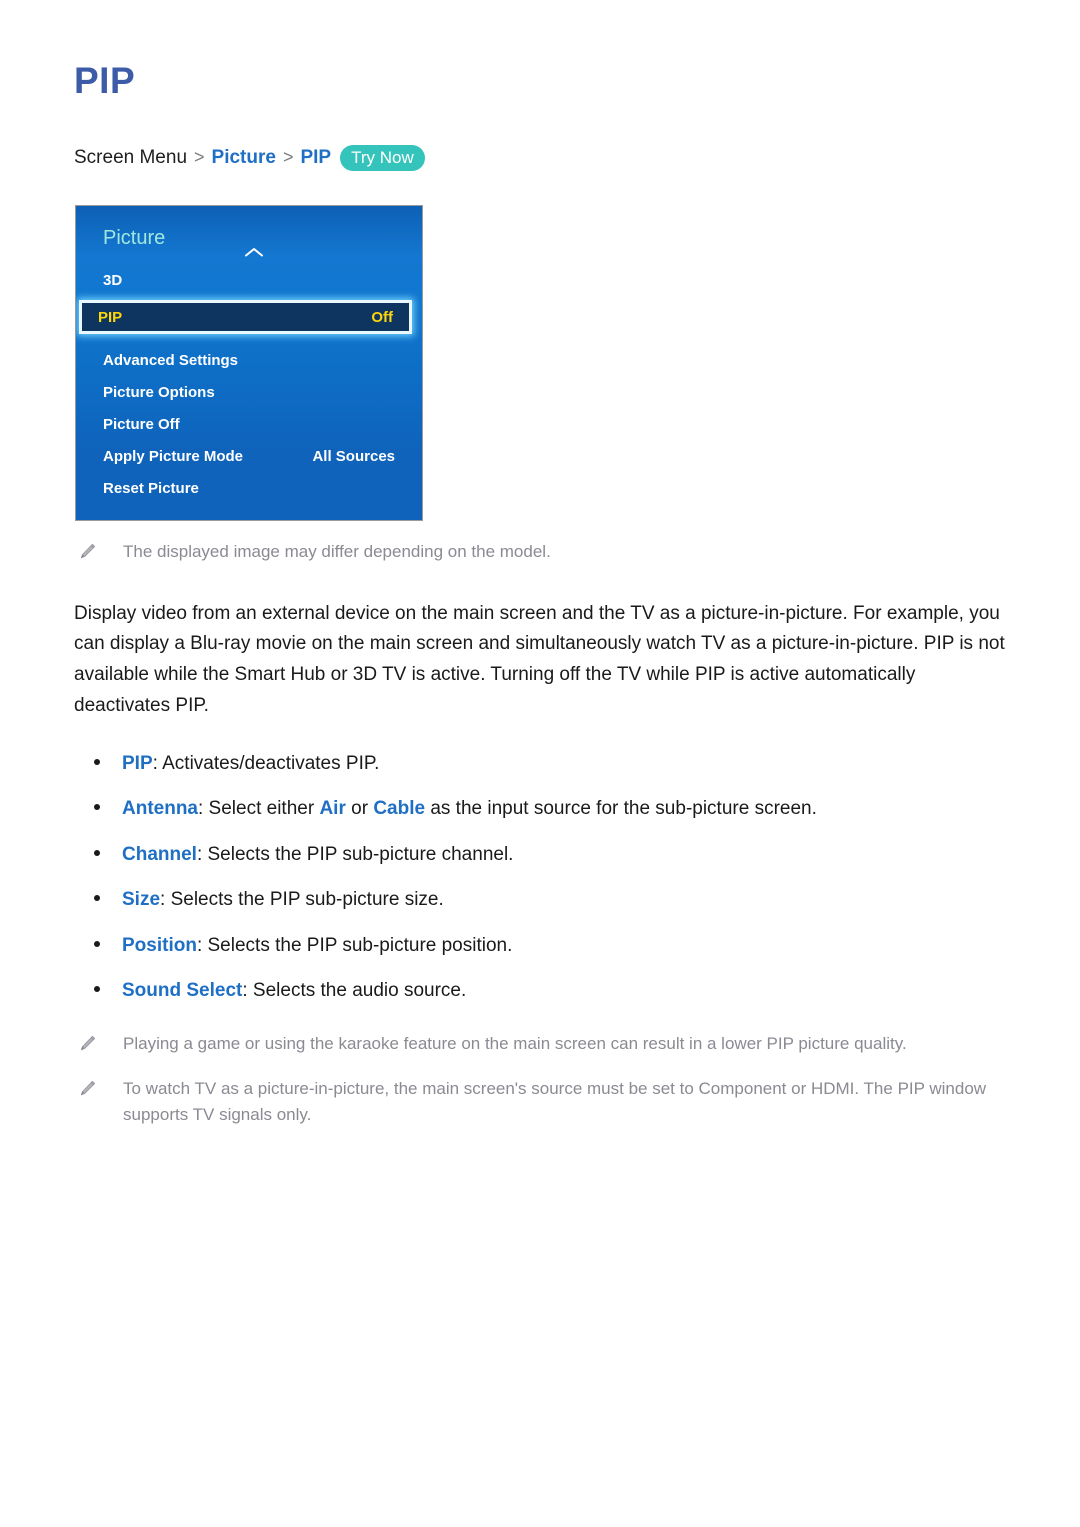  I want to click on option-term: Size, so click(141, 900).